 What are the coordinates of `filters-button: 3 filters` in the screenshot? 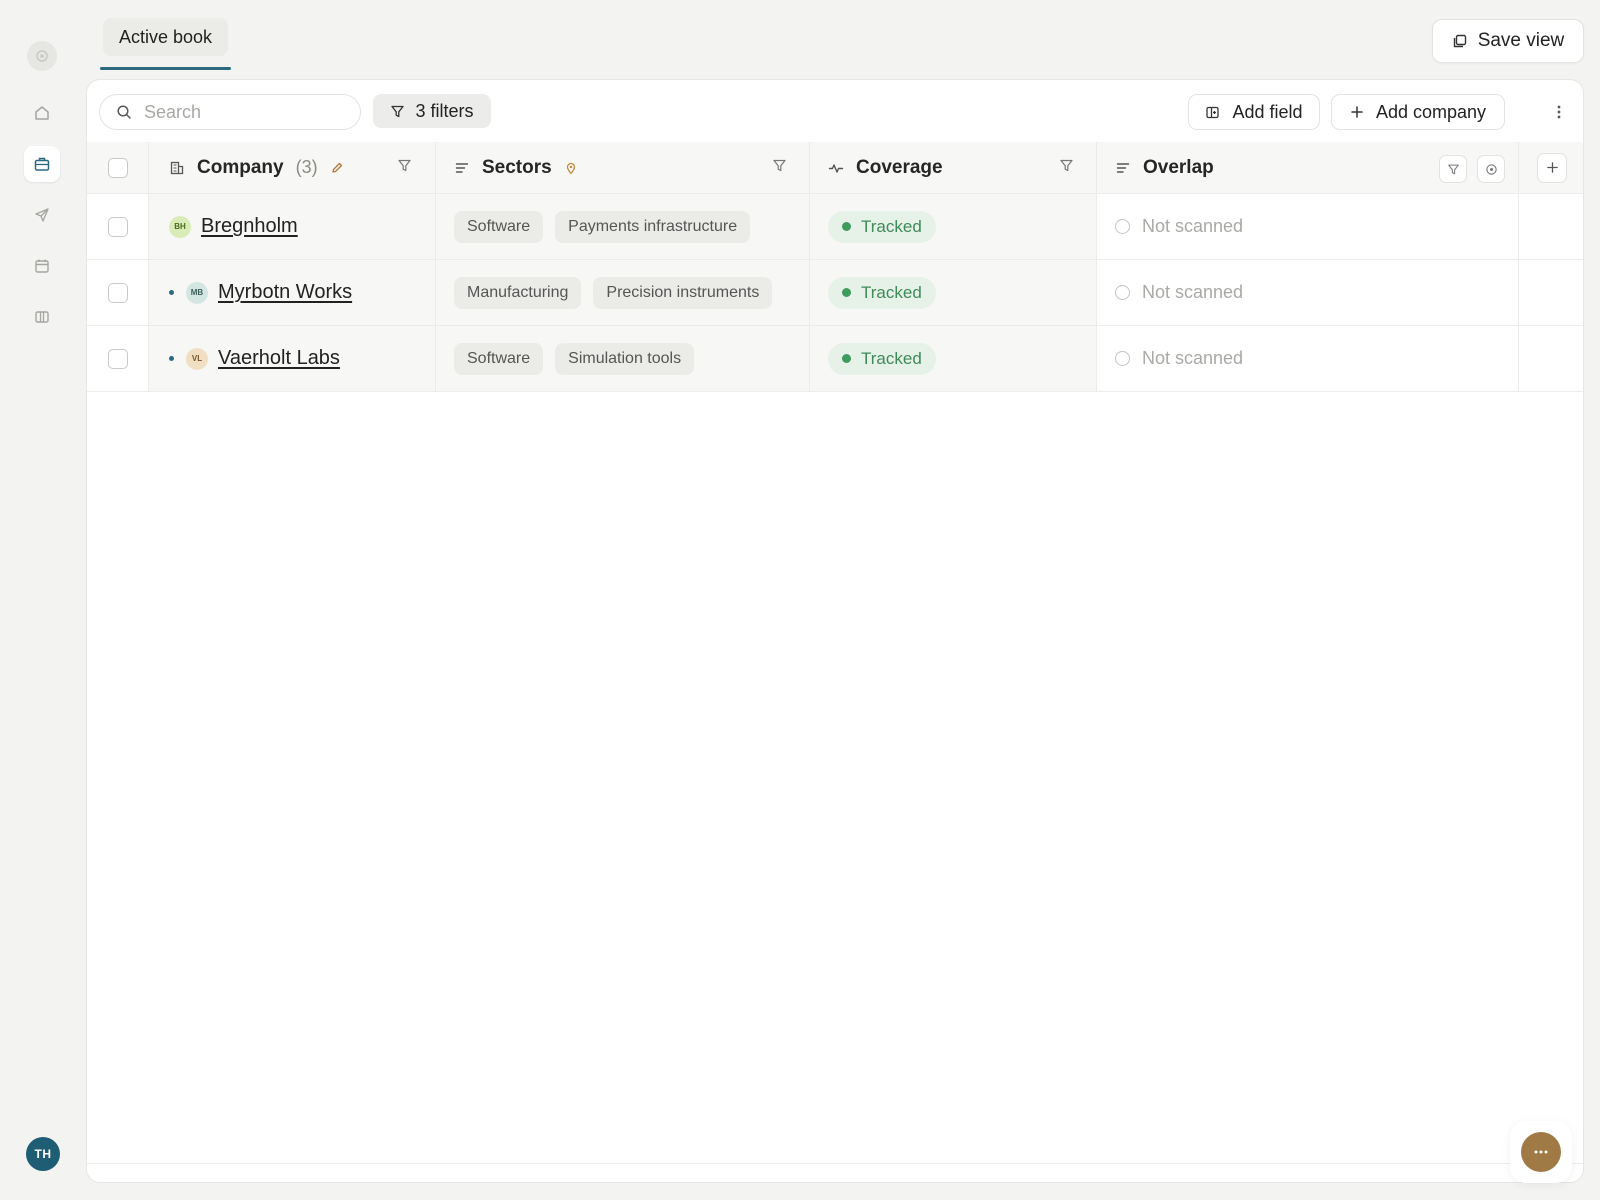 It's located at (432, 111).